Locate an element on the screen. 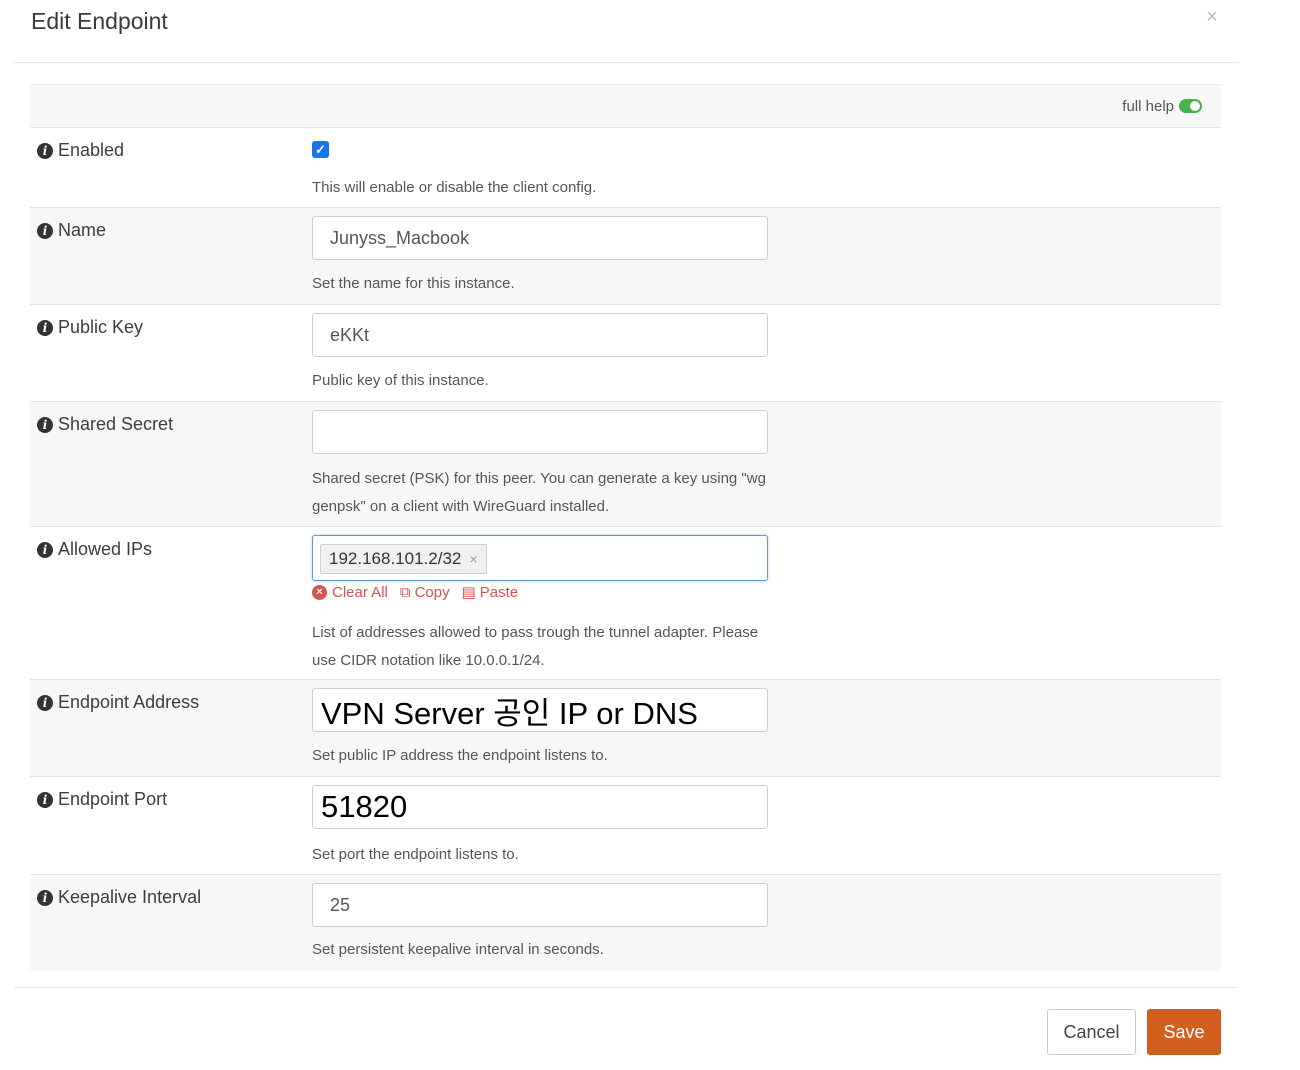 This screenshot has width=1300, height=1070. name-input is located at coordinates (540, 238).